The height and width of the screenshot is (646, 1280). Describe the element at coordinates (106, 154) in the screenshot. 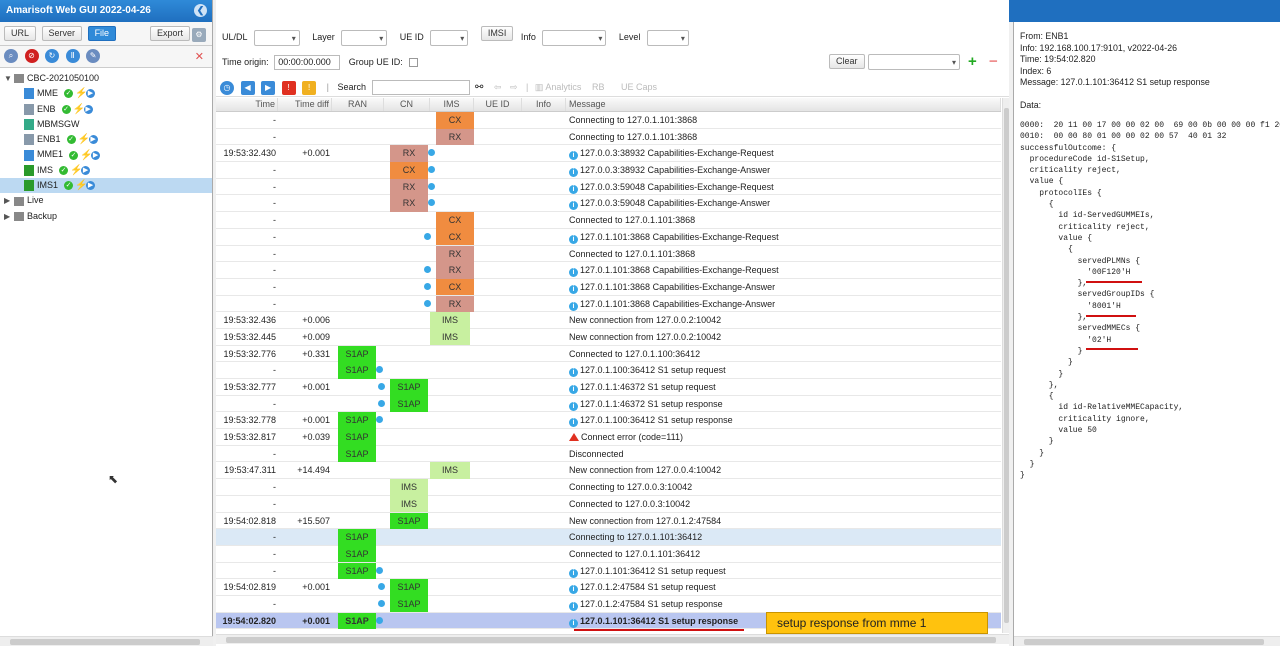

I see `tree-item-mme1: MME1 ✓ ⚡▶` at that location.